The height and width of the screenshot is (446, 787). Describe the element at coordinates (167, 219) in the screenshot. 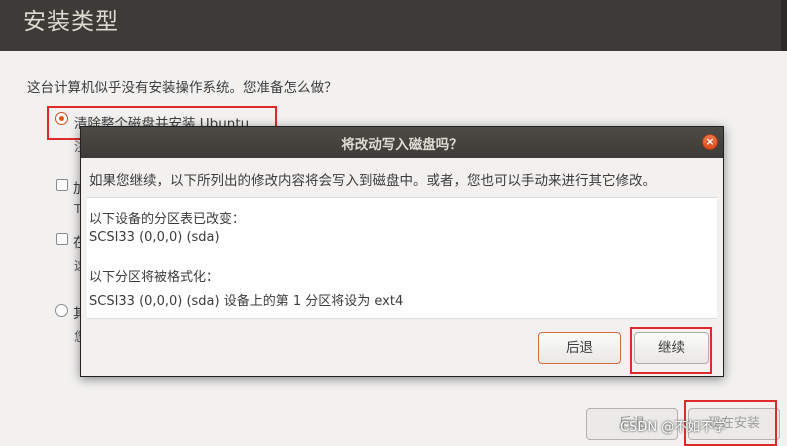

I see `partition-table-heading: 以下设备的分区表已改变：` at that location.